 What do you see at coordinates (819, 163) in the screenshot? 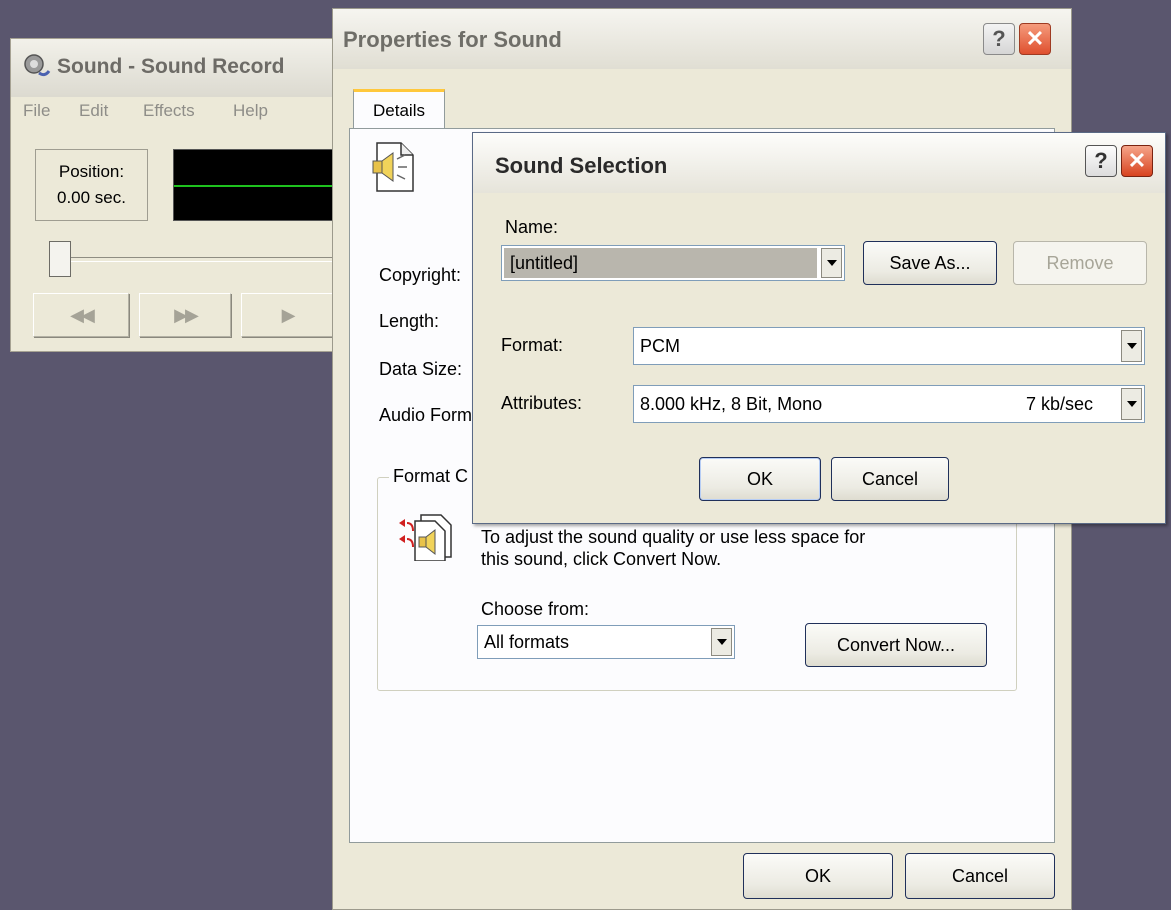
I see `sound-selection-titlebar: Sound Selection ? ✕` at bounding box center [819, 163].